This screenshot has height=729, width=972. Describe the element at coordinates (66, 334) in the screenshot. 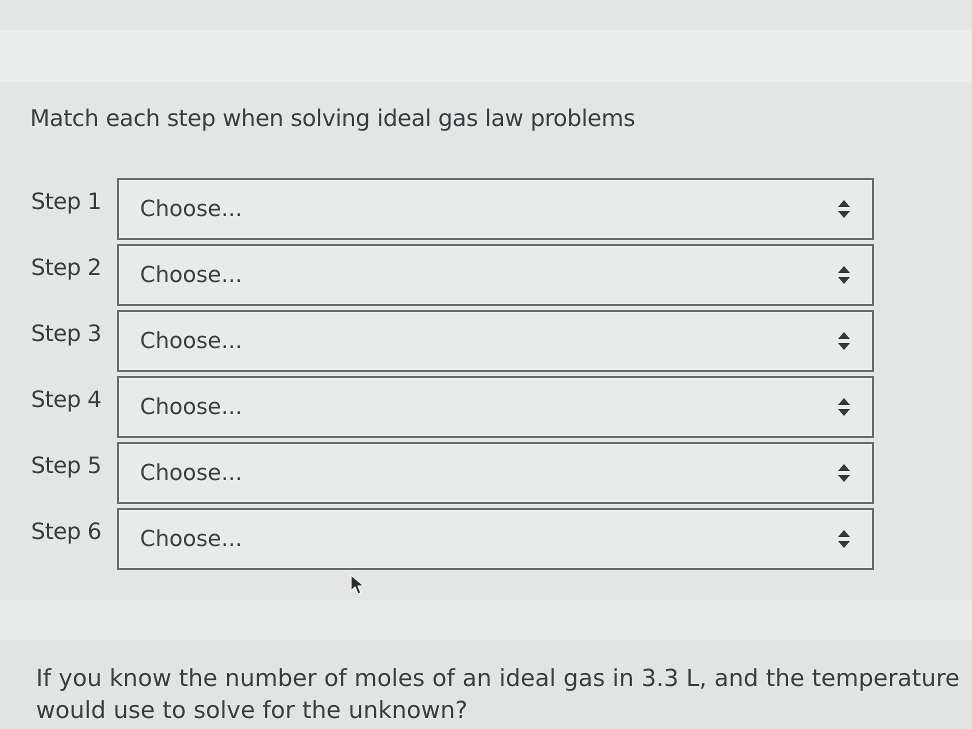

I see `step-label: Step 3` at that location.